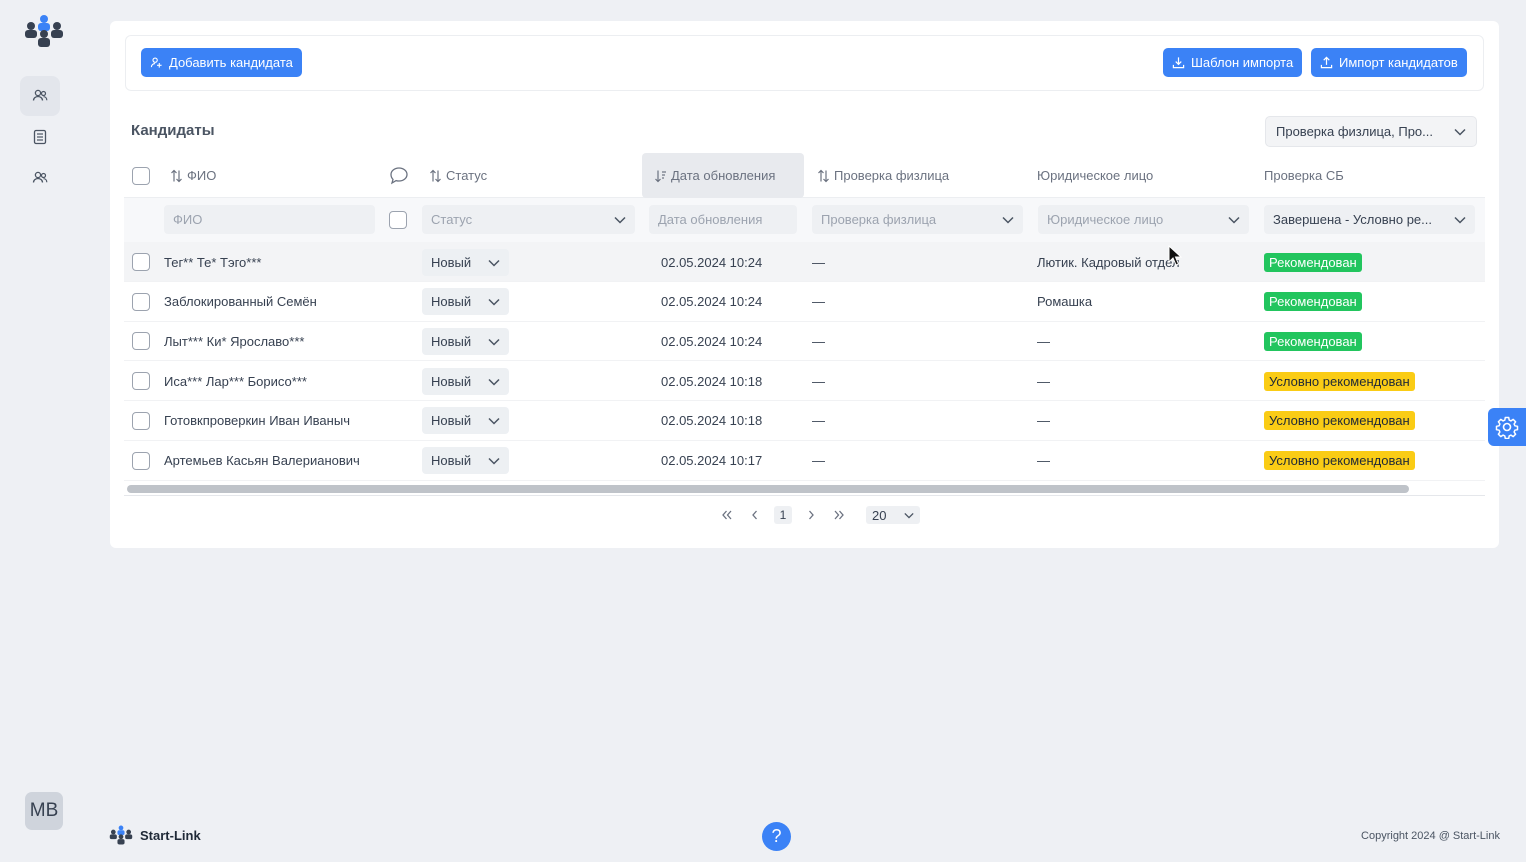 The width and height of the screenshot is (1526, 862). I want to click on candidate-name: Готовкпроверкин Иван Иваныч, so click(257, 421).